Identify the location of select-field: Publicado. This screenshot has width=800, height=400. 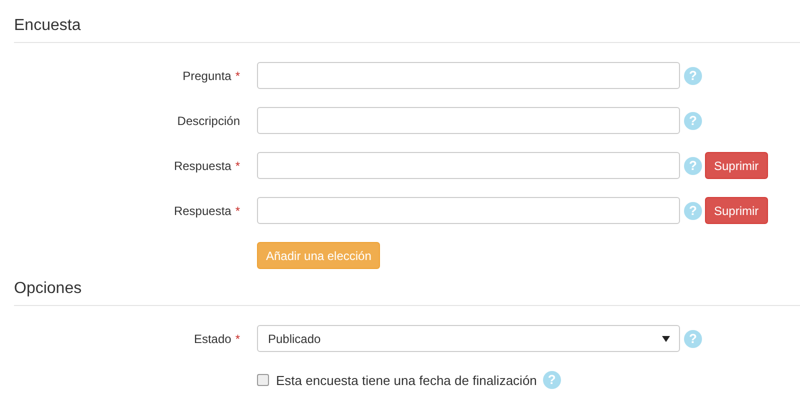
(468, 338).